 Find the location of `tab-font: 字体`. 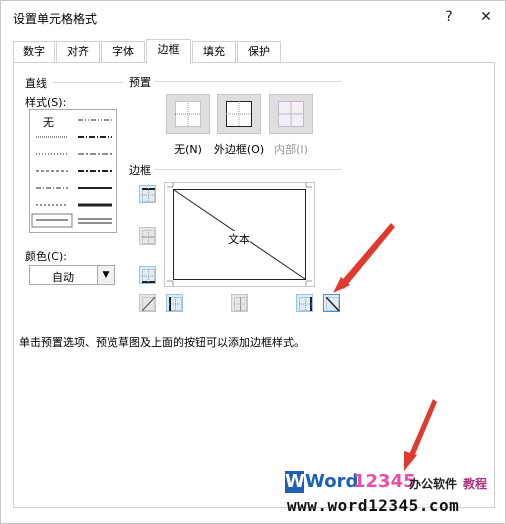

tab-font: 字体 is located at coordinates (123, 52).